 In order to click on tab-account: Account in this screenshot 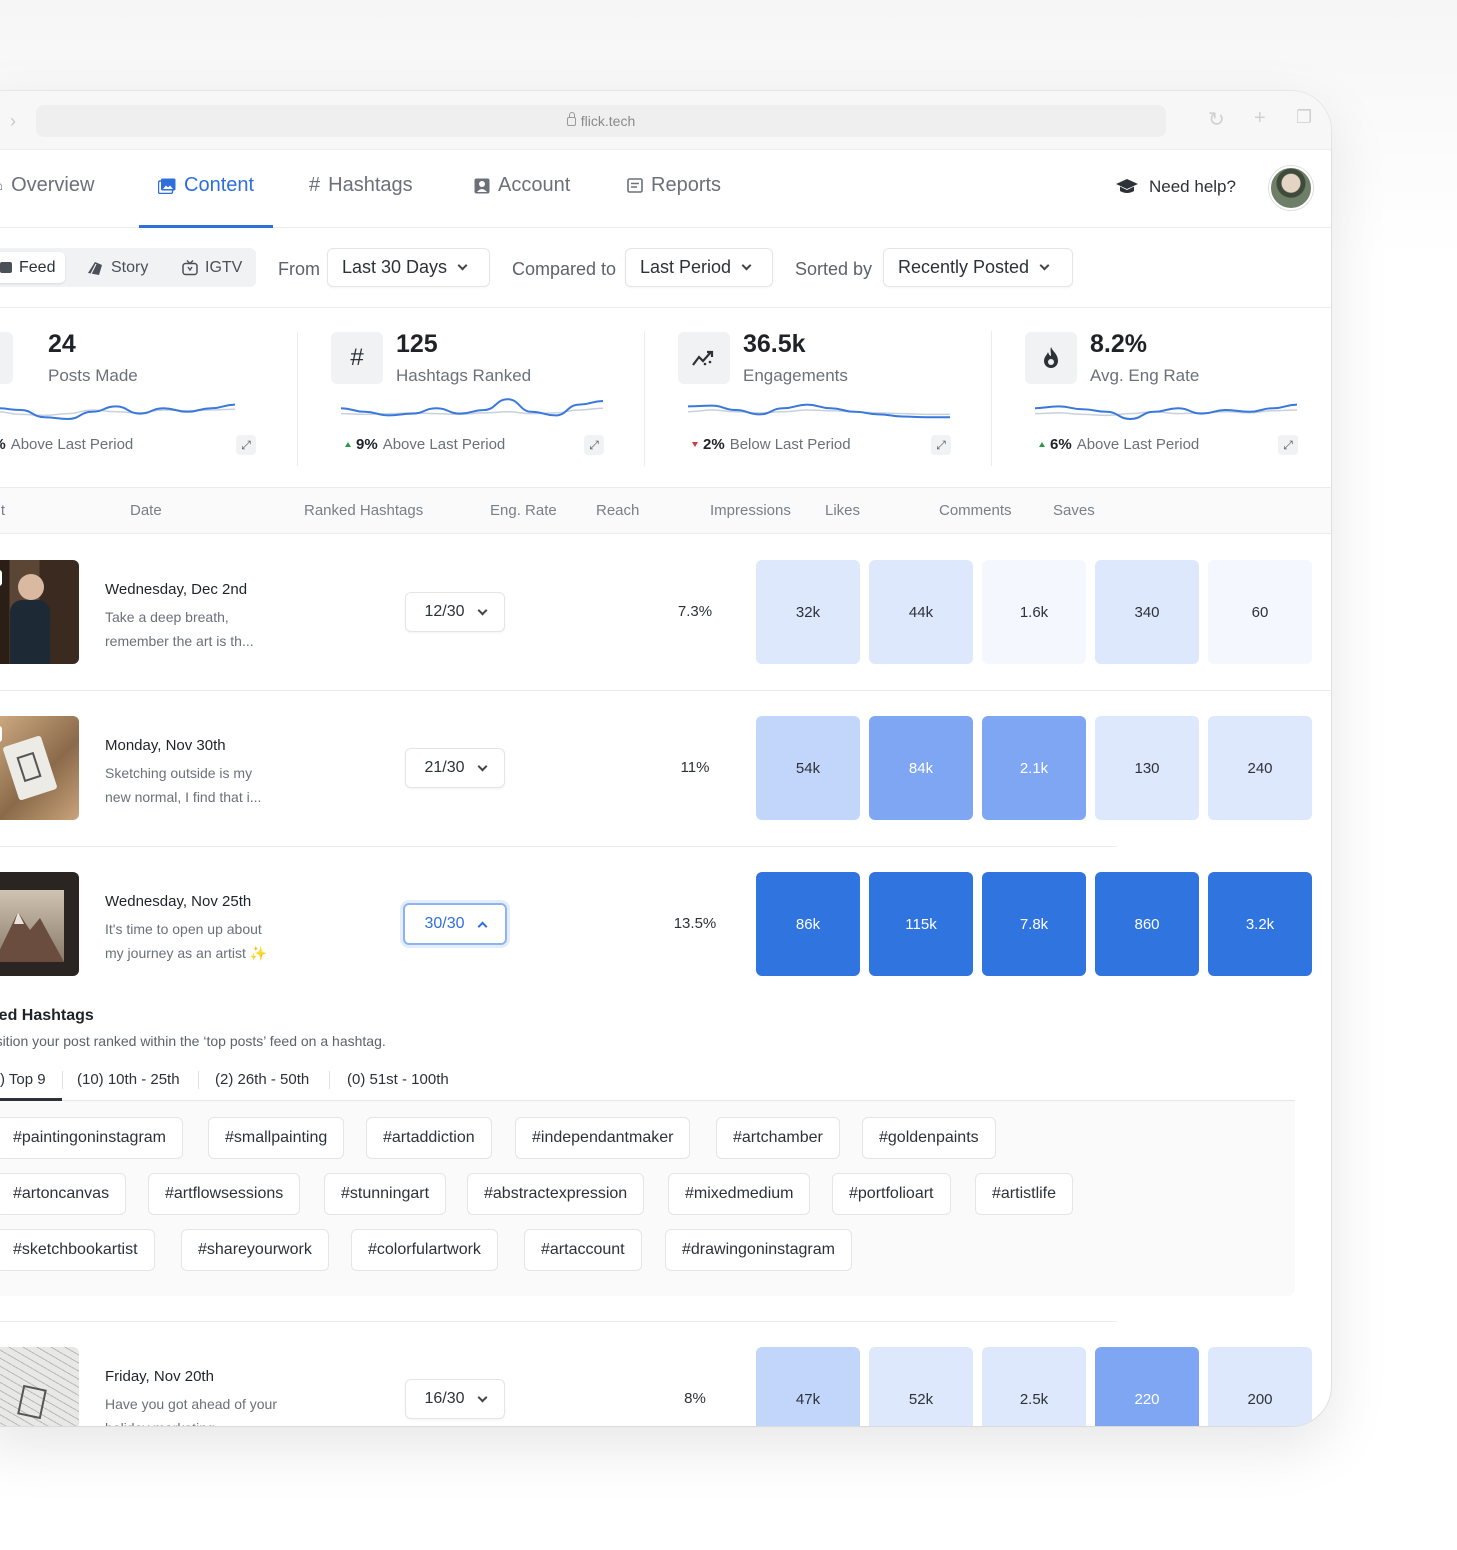, I will do `click(522, 185)`.